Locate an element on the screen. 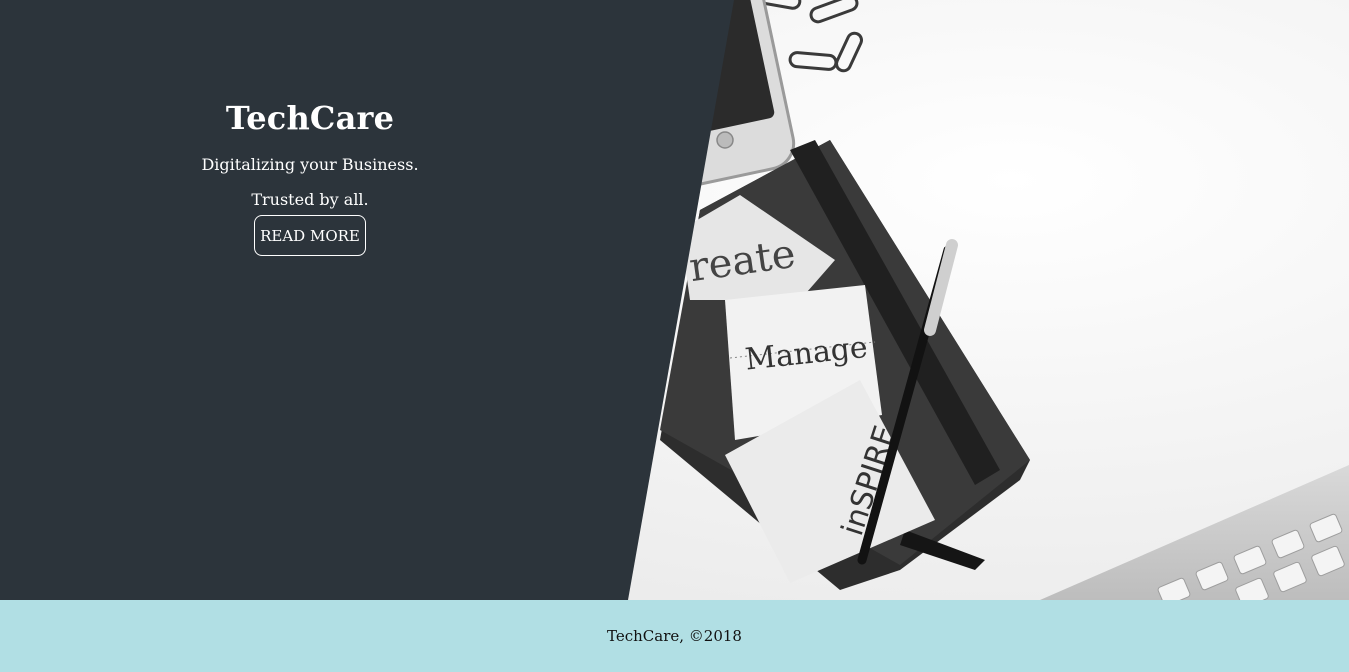  brand-title: TechCare is located at coordinates (310, 118).